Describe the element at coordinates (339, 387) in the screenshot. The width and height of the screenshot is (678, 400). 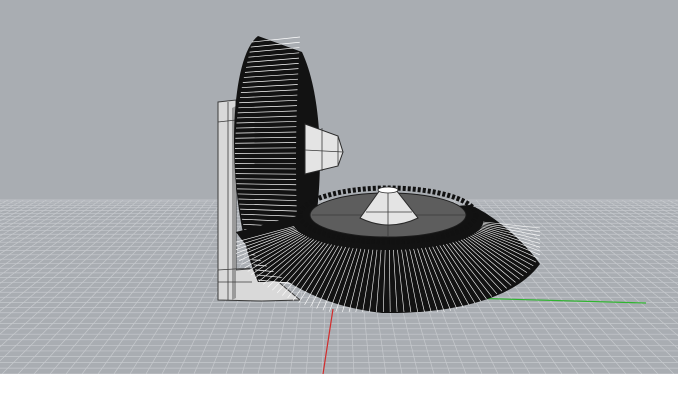
I see `viewport-bottom-bar` at that location.